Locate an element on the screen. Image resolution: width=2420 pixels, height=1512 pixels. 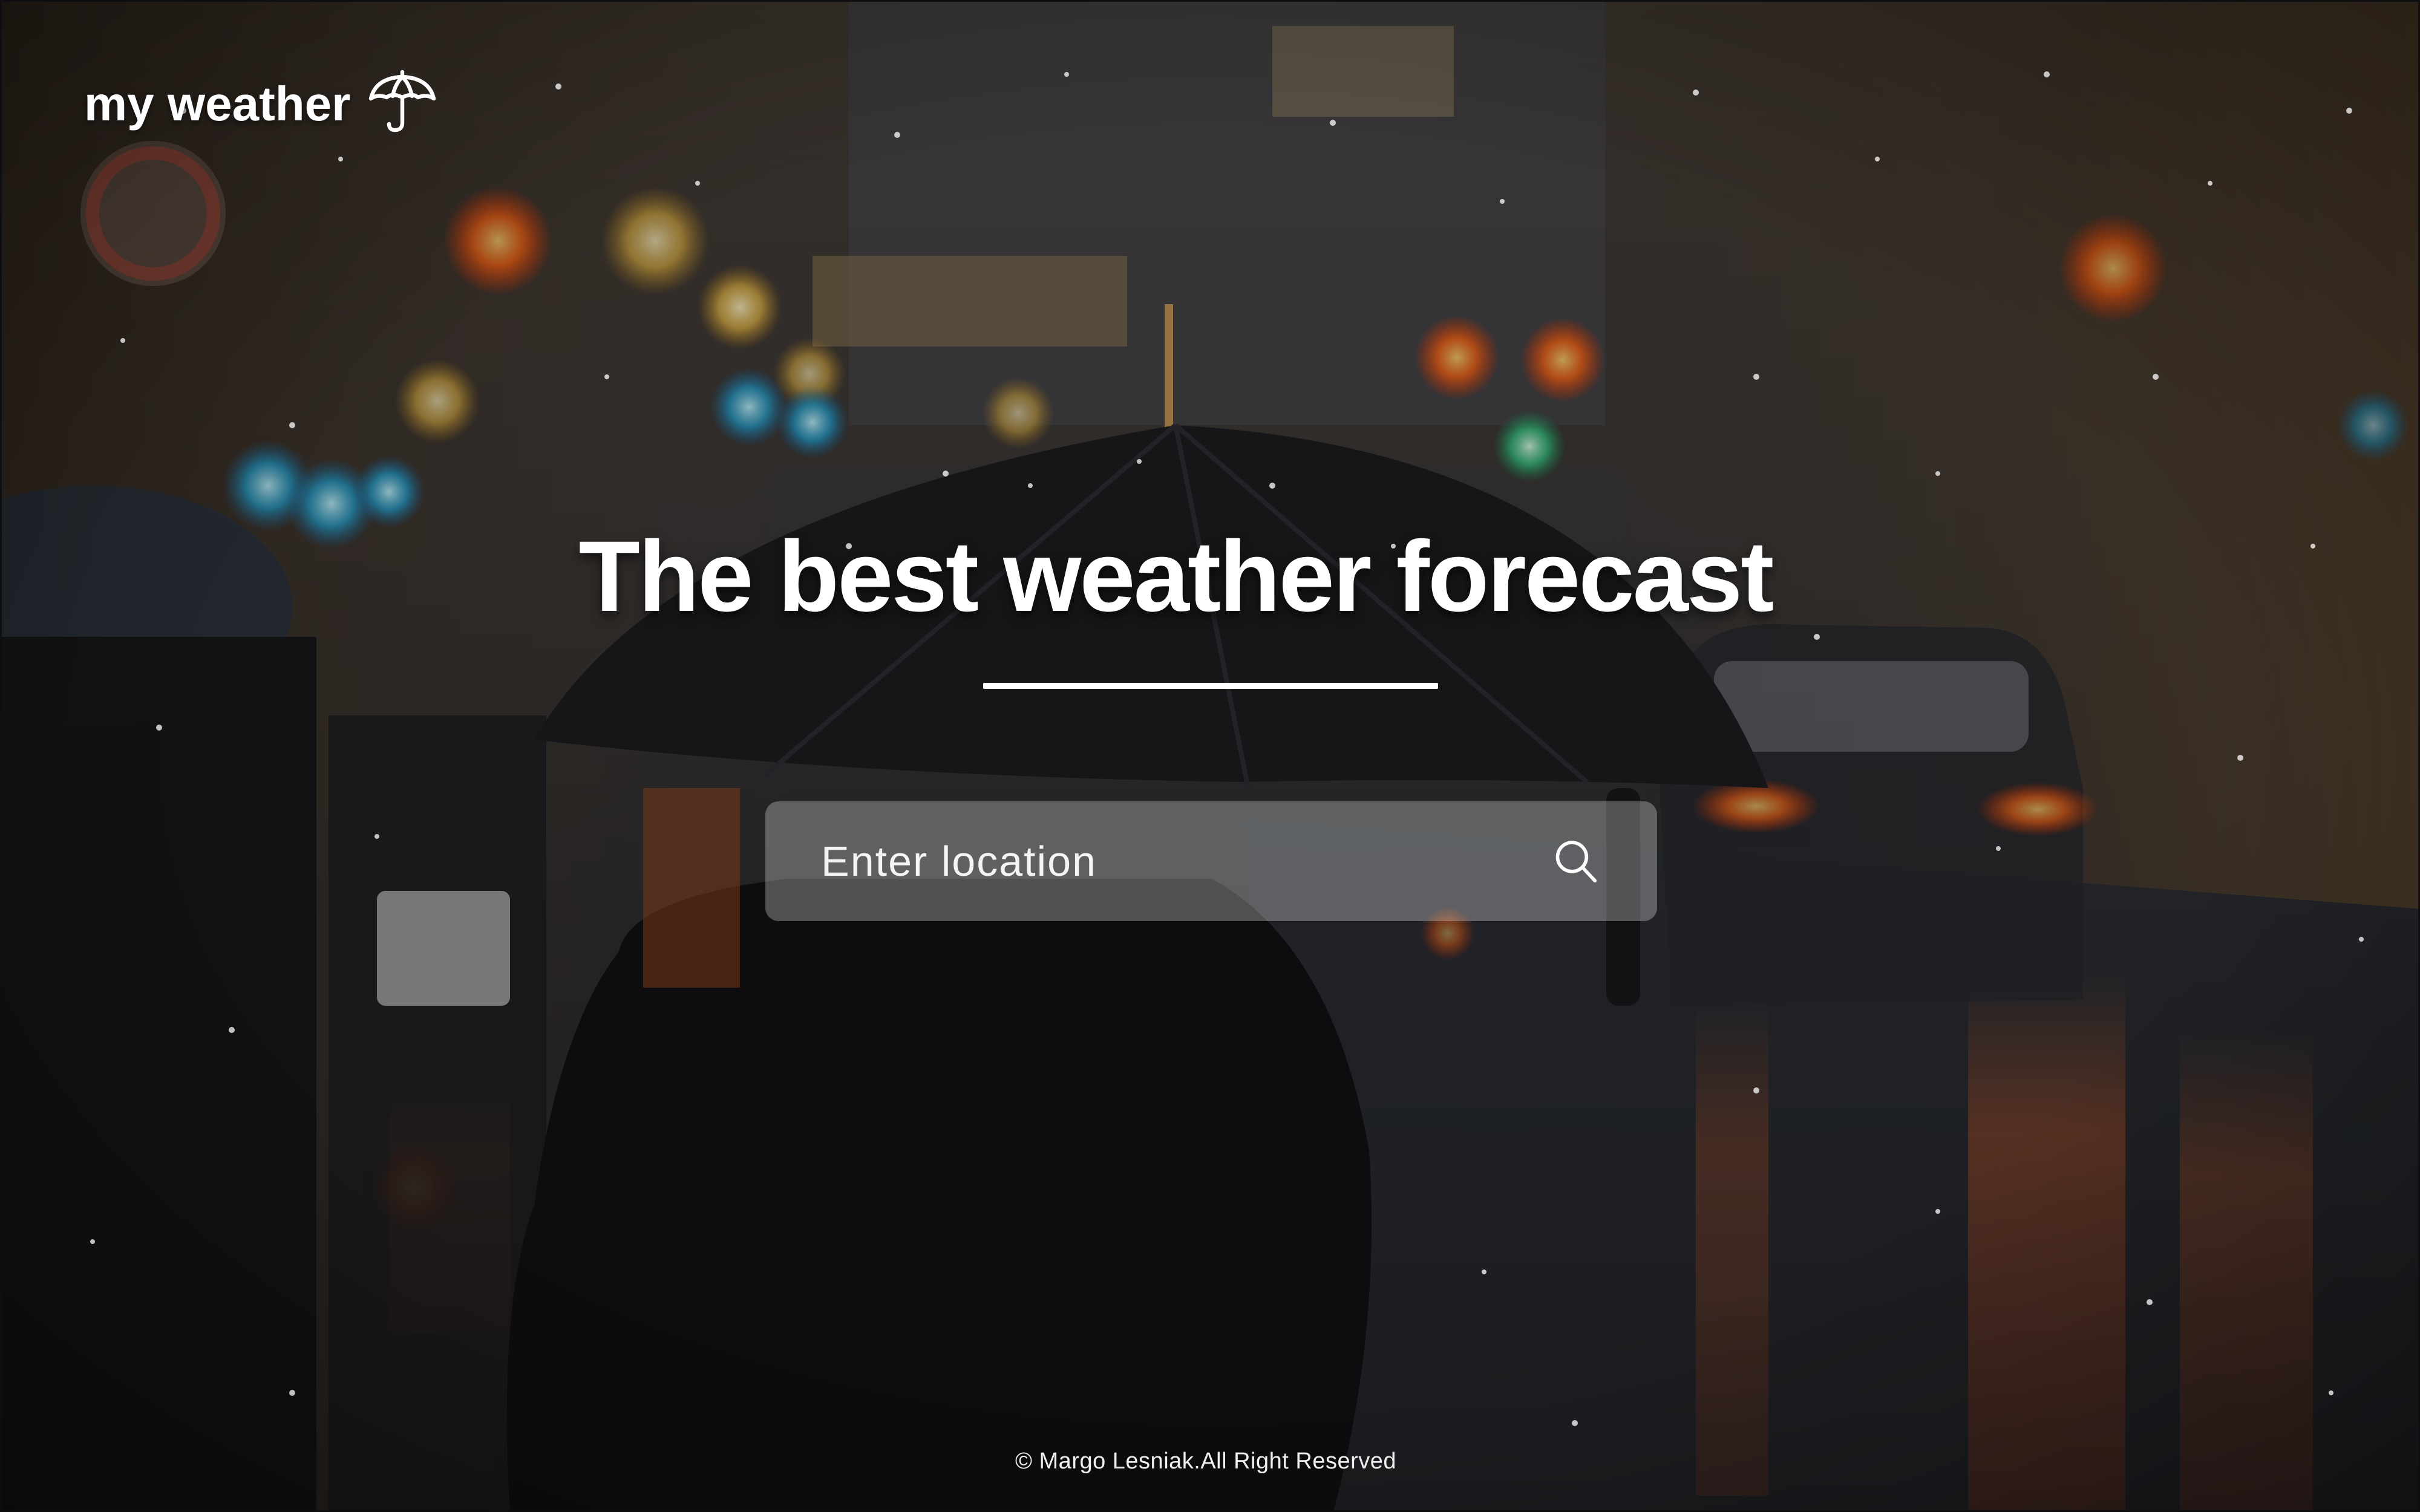
location-search-bar is located at coordinates (1211, 861).